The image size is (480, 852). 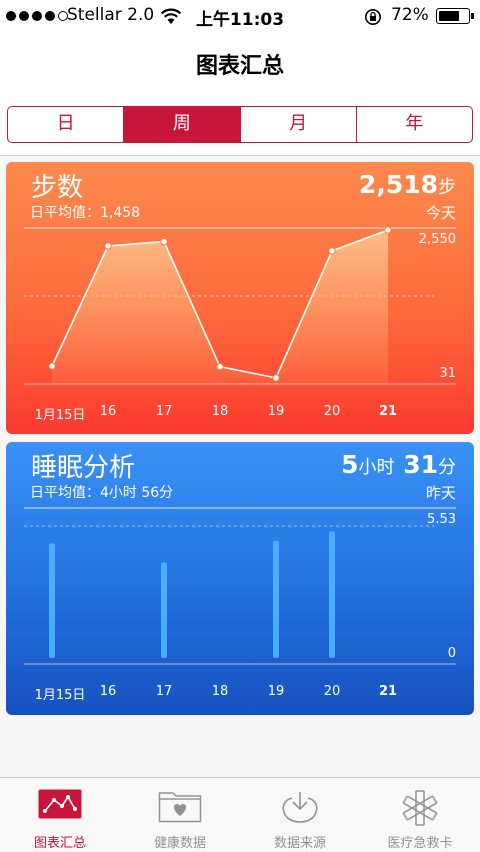 What do you see at coordinates (60, 804) in the screenshot?
I see `chart-icon` at bounding box center [60, 804].